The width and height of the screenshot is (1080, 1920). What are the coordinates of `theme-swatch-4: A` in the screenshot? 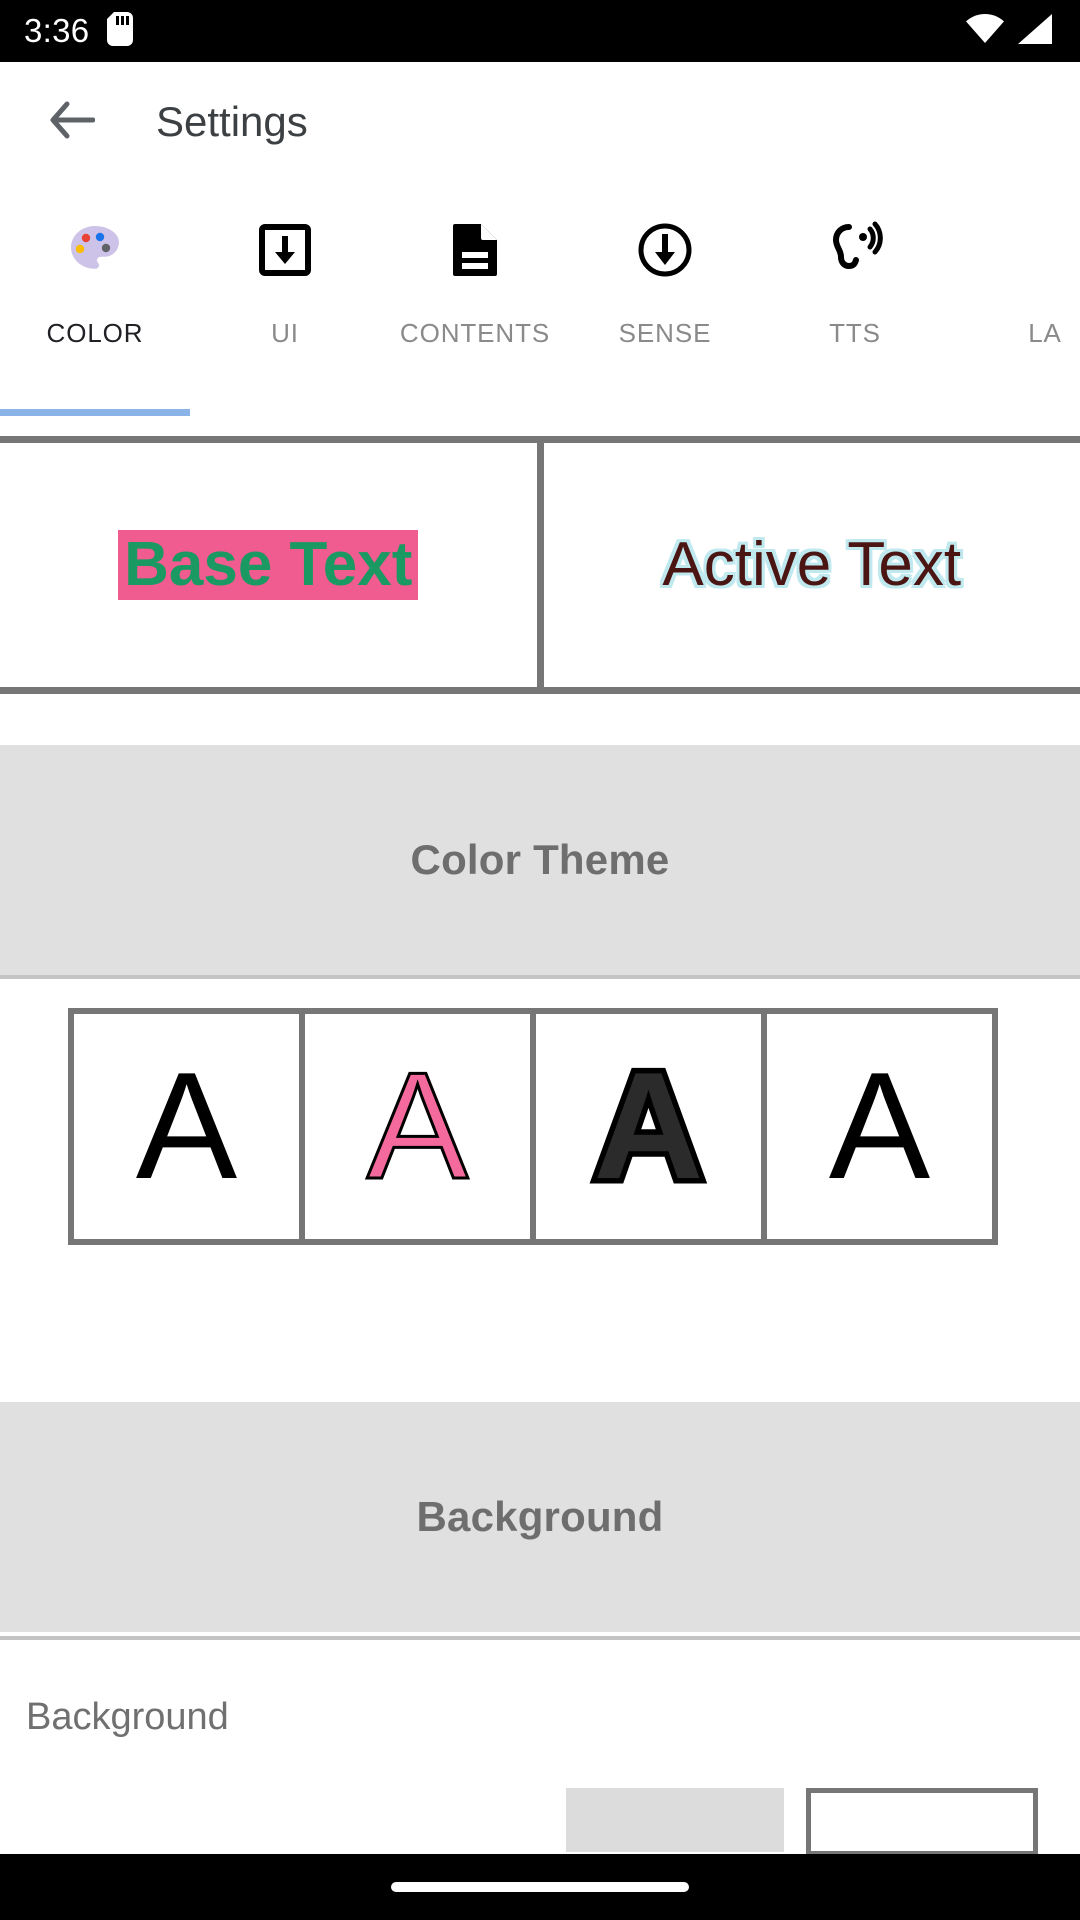 It's located at (879, 1126).